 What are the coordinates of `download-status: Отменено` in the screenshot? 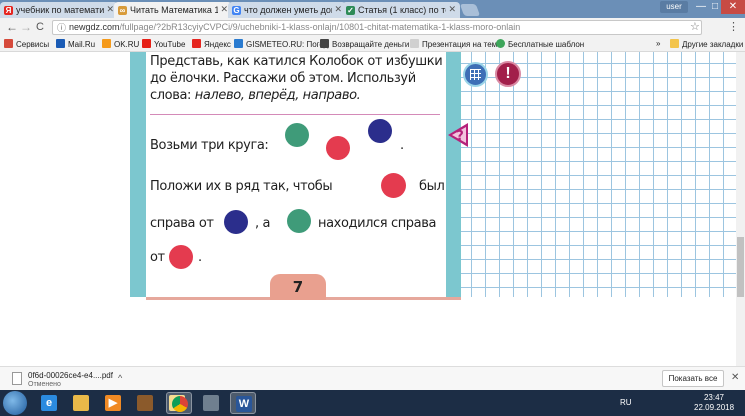 It's located at (44, 384).